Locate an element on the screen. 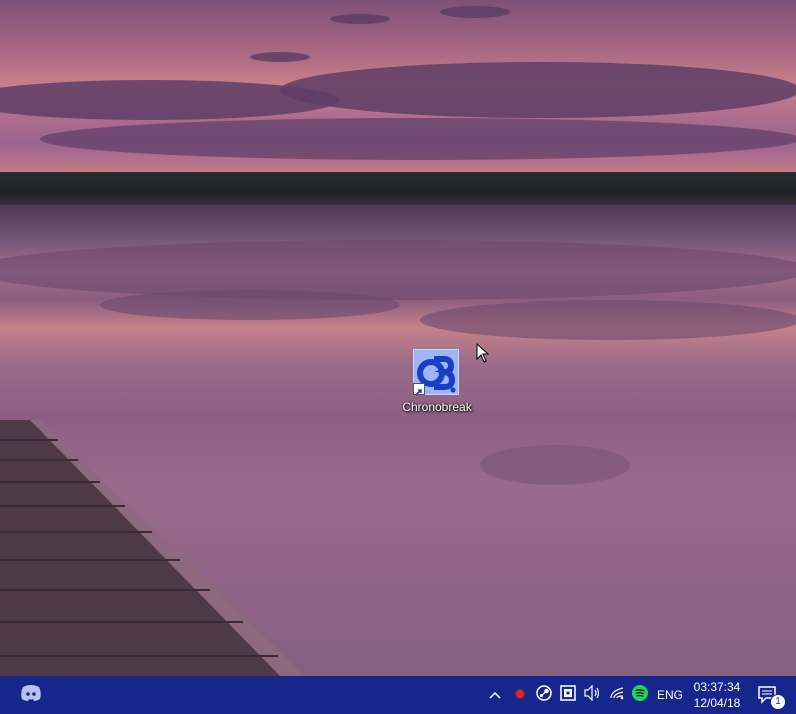 The image size is (796, 714). volume-icon is located at coordinates (593, 695).